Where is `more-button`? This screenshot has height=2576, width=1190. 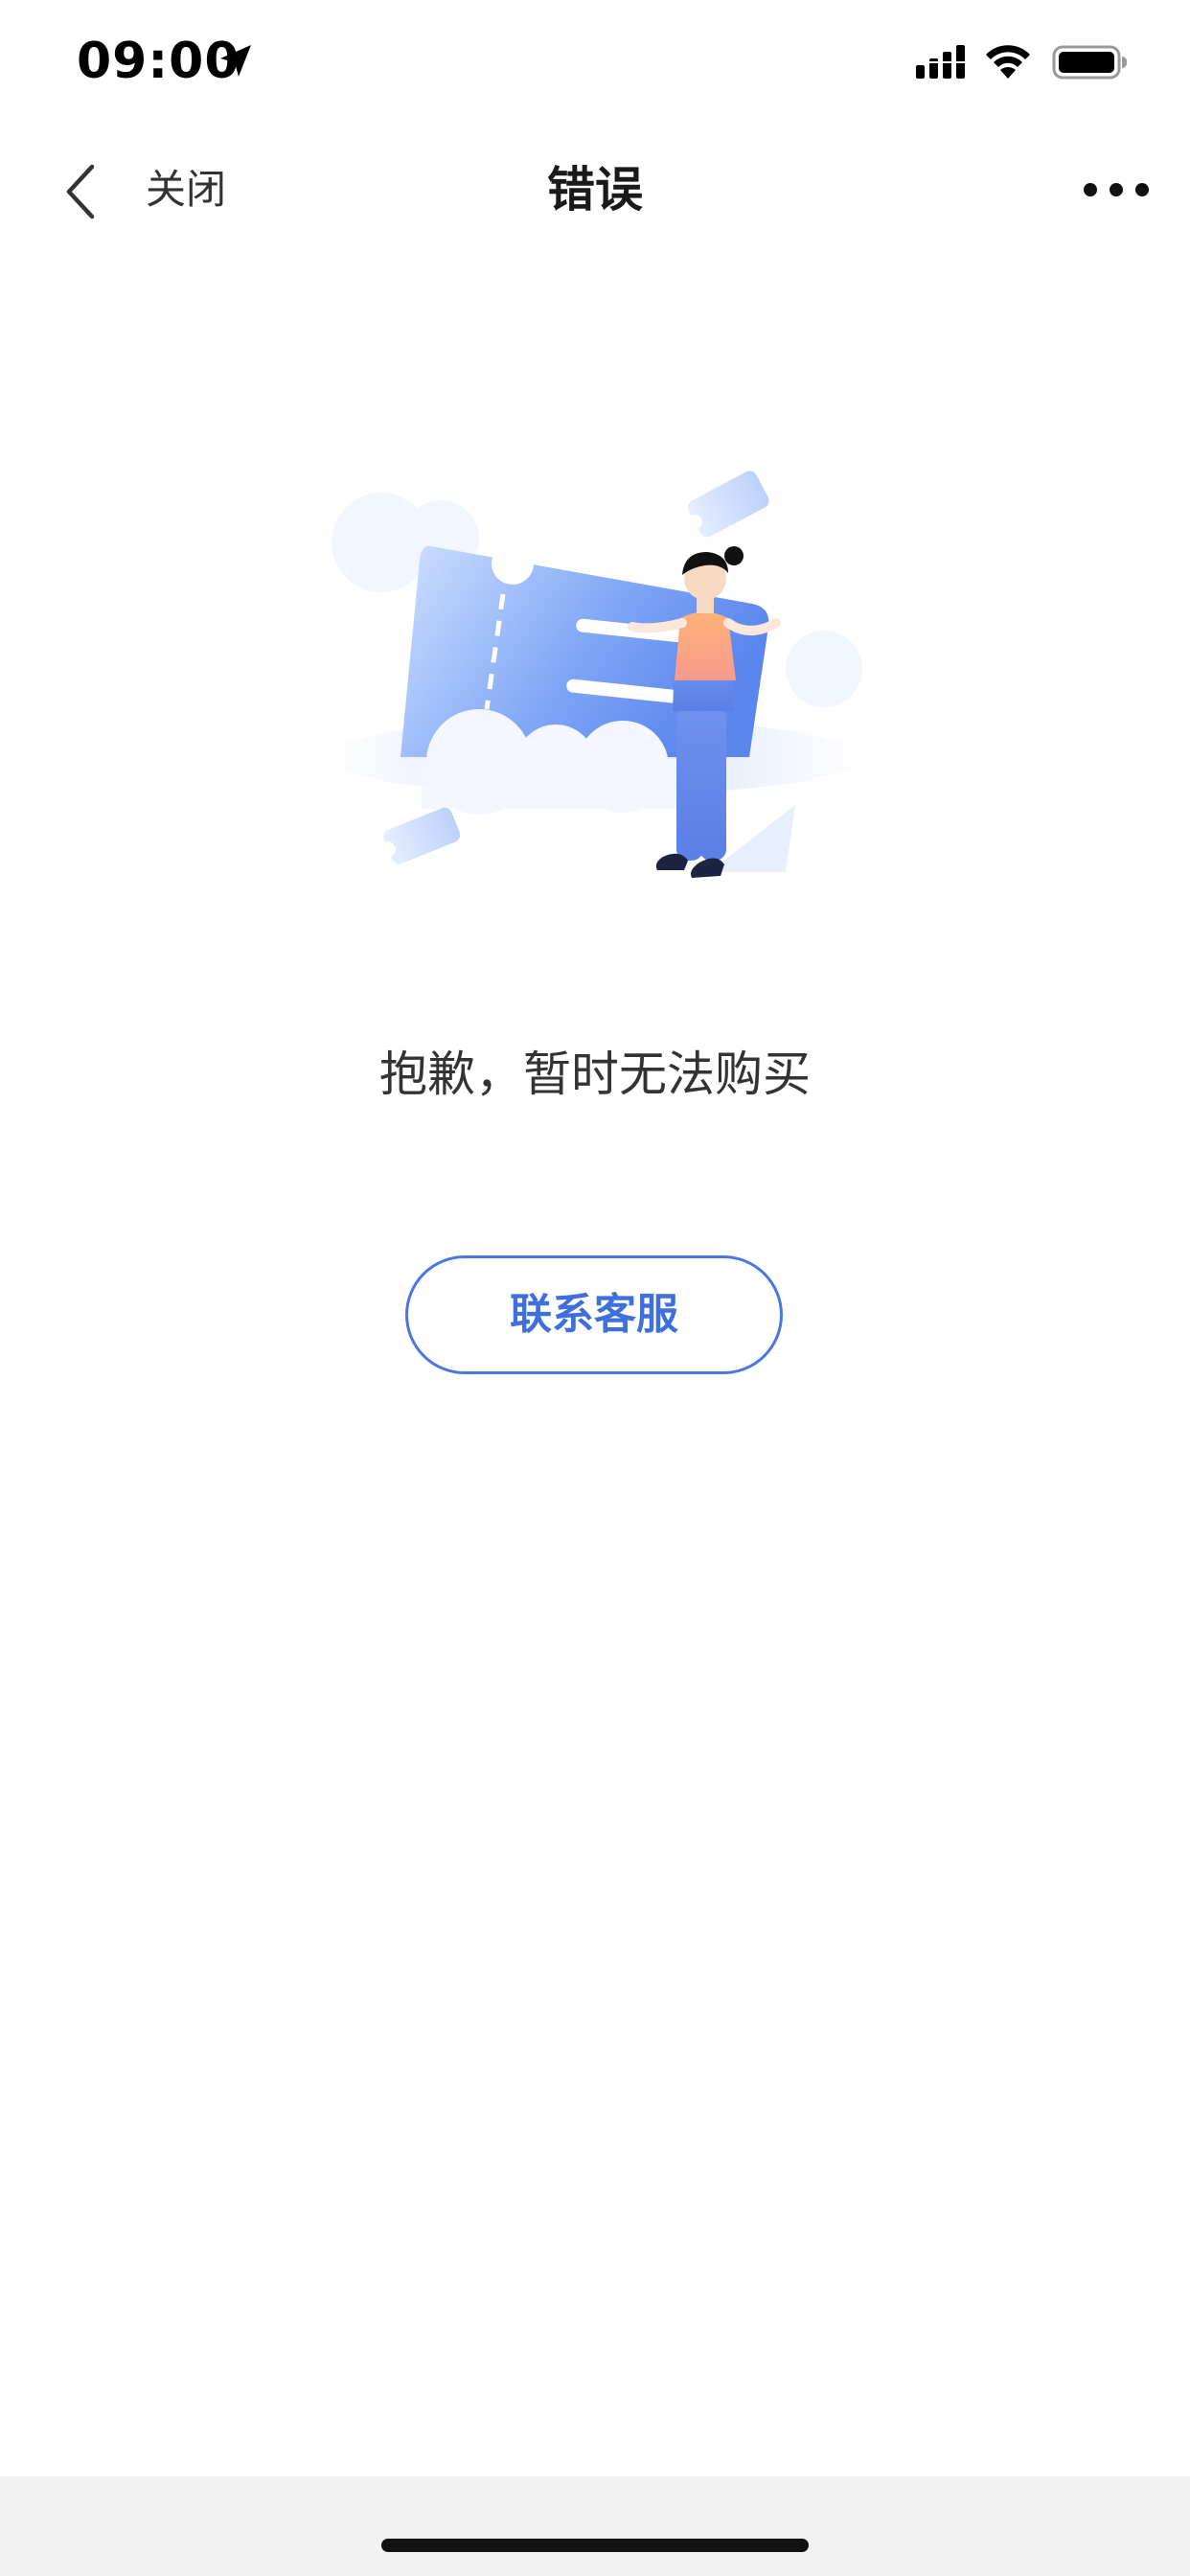
more-button is located at coordinates (1116, 190).